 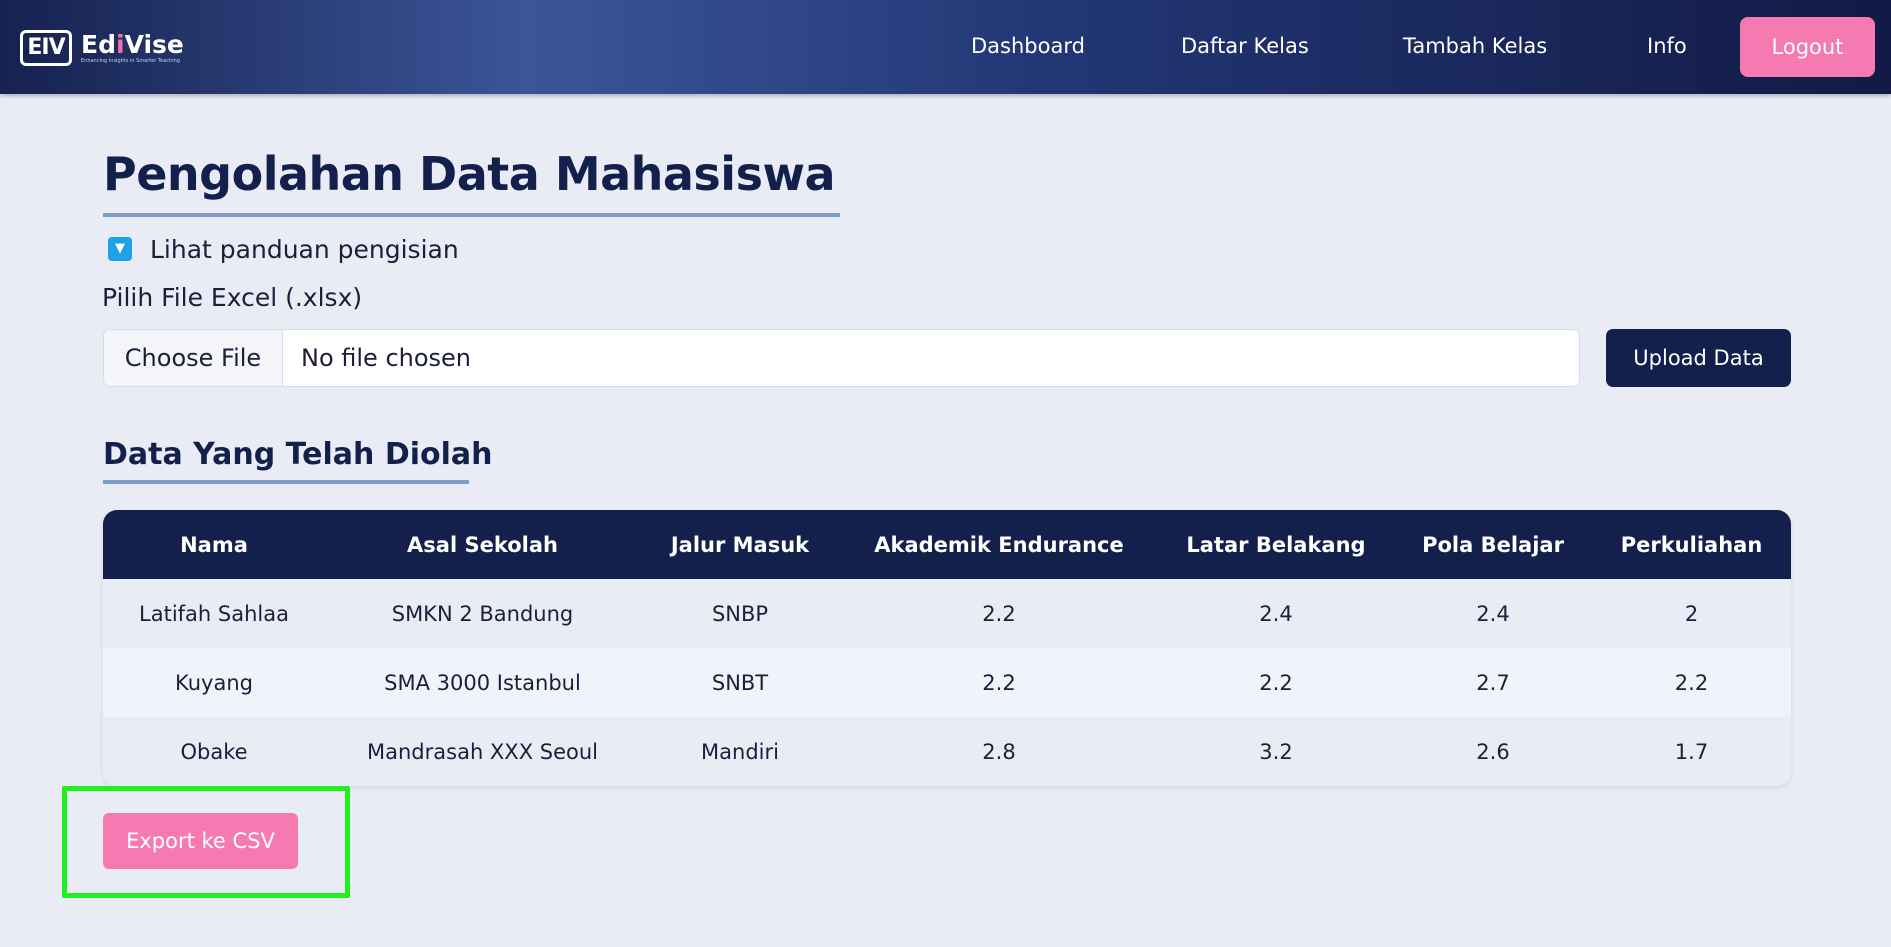 I want to click on choose-file-button: Choose File, so click(x=193, y=358).